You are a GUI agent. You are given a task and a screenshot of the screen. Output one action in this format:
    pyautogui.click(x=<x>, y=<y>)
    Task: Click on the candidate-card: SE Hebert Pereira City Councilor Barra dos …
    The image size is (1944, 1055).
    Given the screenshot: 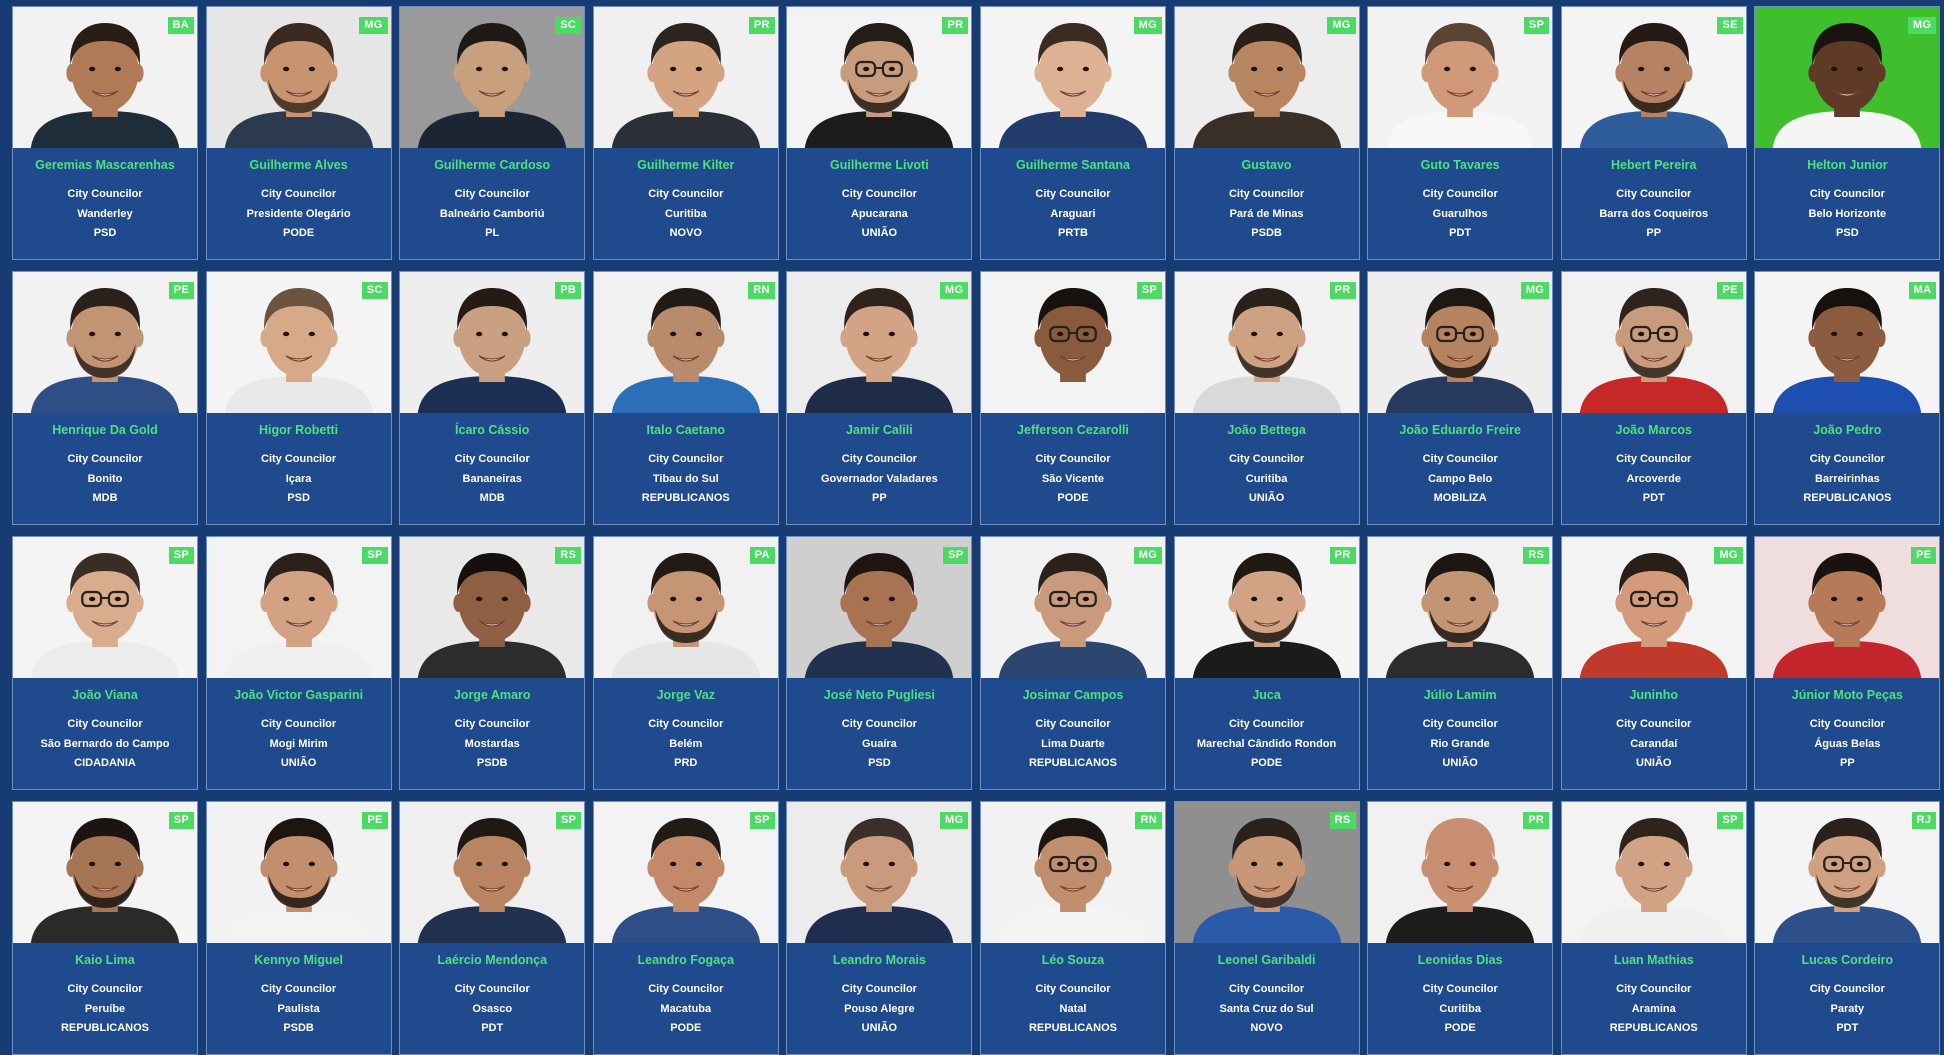 What is the action you would take?
    pyautogui.click(x=1653, y=133)
    